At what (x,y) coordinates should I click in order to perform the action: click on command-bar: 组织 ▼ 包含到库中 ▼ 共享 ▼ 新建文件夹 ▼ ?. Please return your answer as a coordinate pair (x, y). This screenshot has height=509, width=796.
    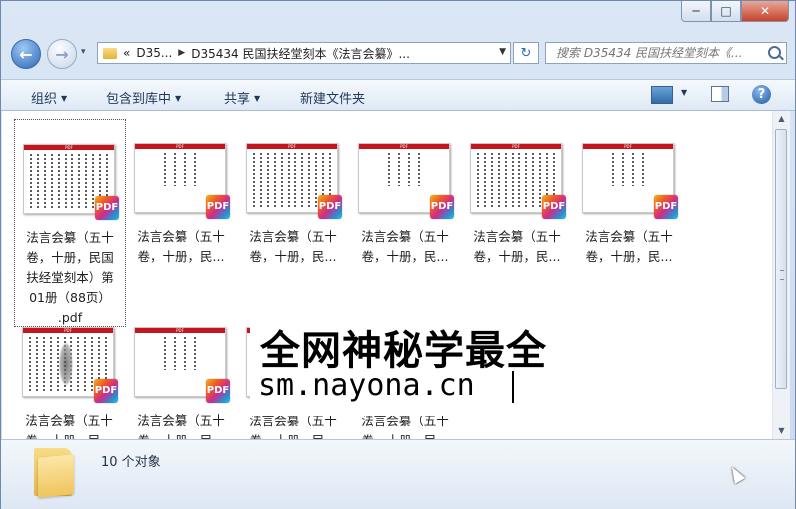
    Looking at the image, I should click on (398, 95).